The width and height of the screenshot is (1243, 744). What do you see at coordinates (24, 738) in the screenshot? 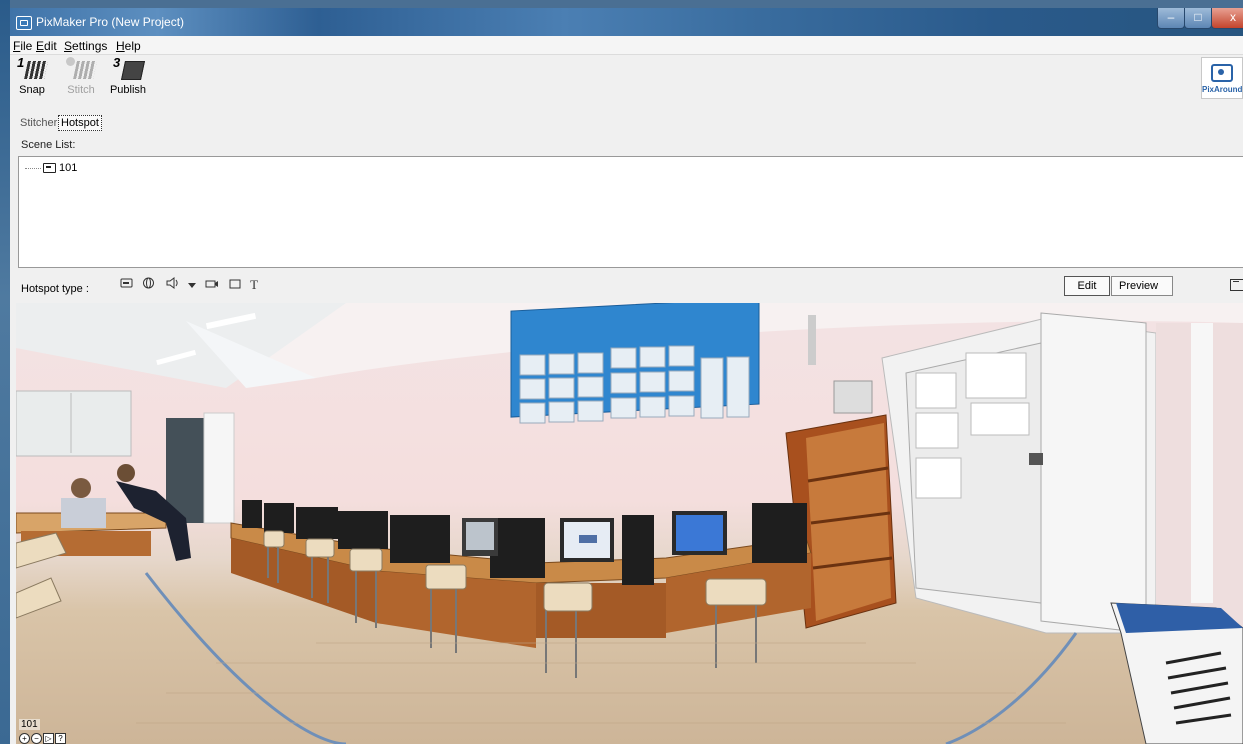
I see `zoom-in-icon: +` at bounding box center [24, 738].